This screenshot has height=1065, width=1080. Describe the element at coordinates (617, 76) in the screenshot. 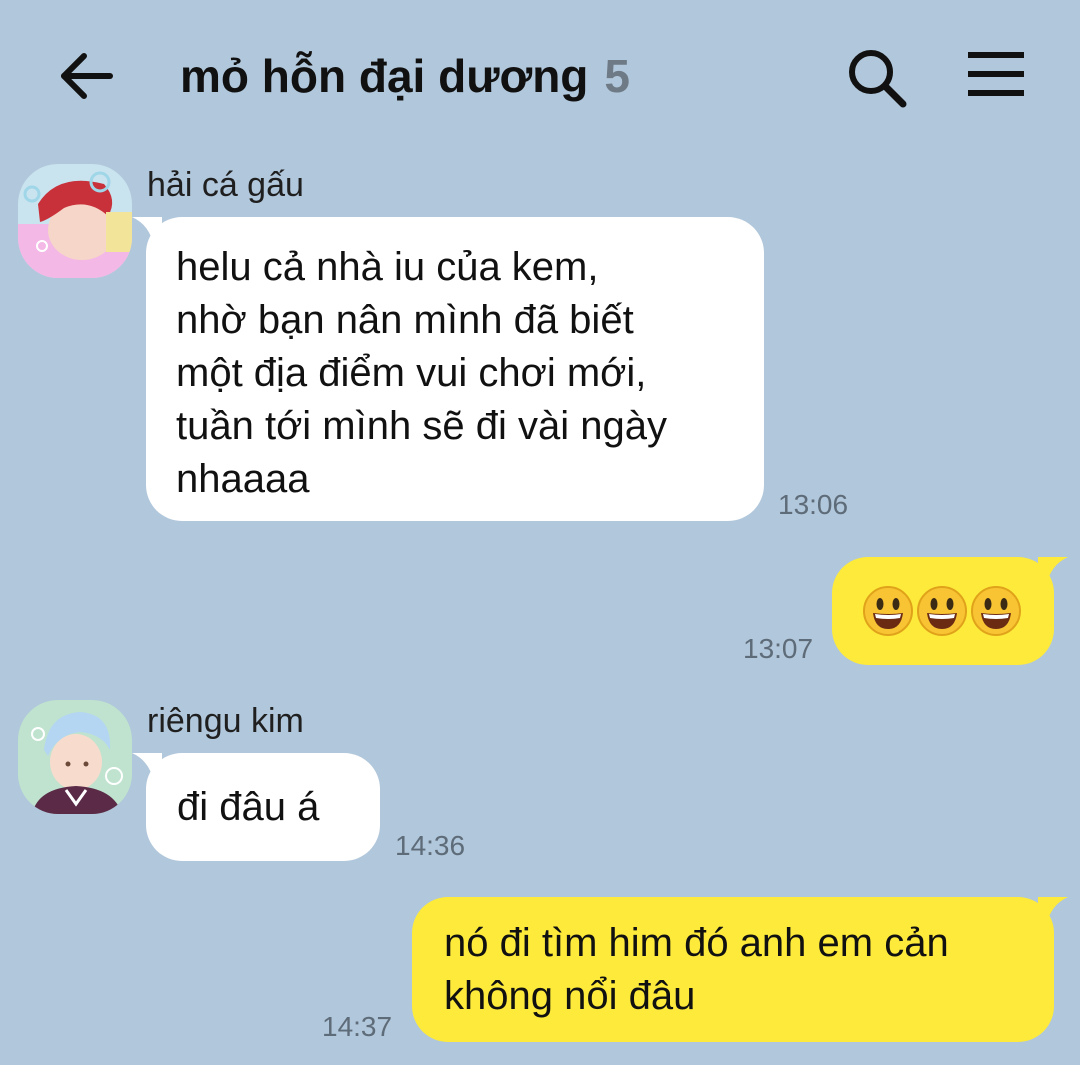

I see `member-count: 5` at that location.